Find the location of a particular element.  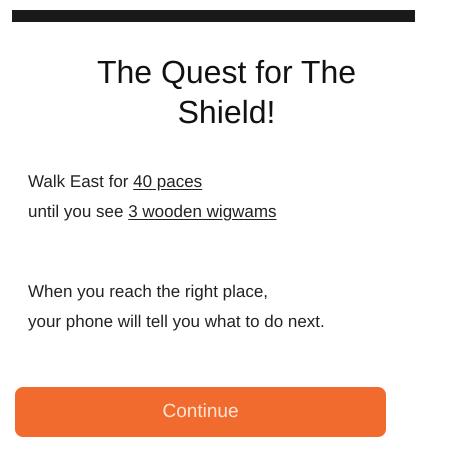

instruction-line: Walk East for 40 paces is located at coordinates (115, 182).